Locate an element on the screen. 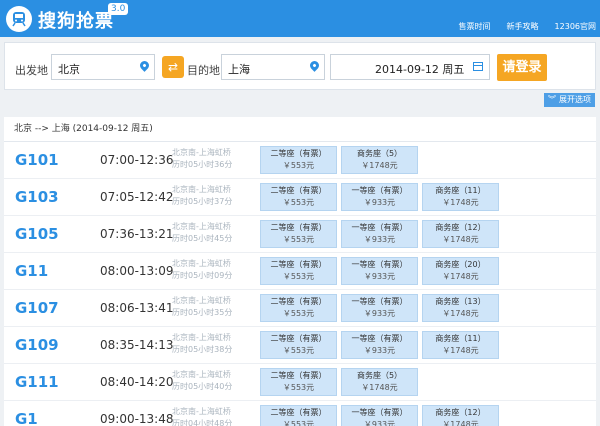  app-title: 搜狗抢票 is located at coordinates (76, 21).